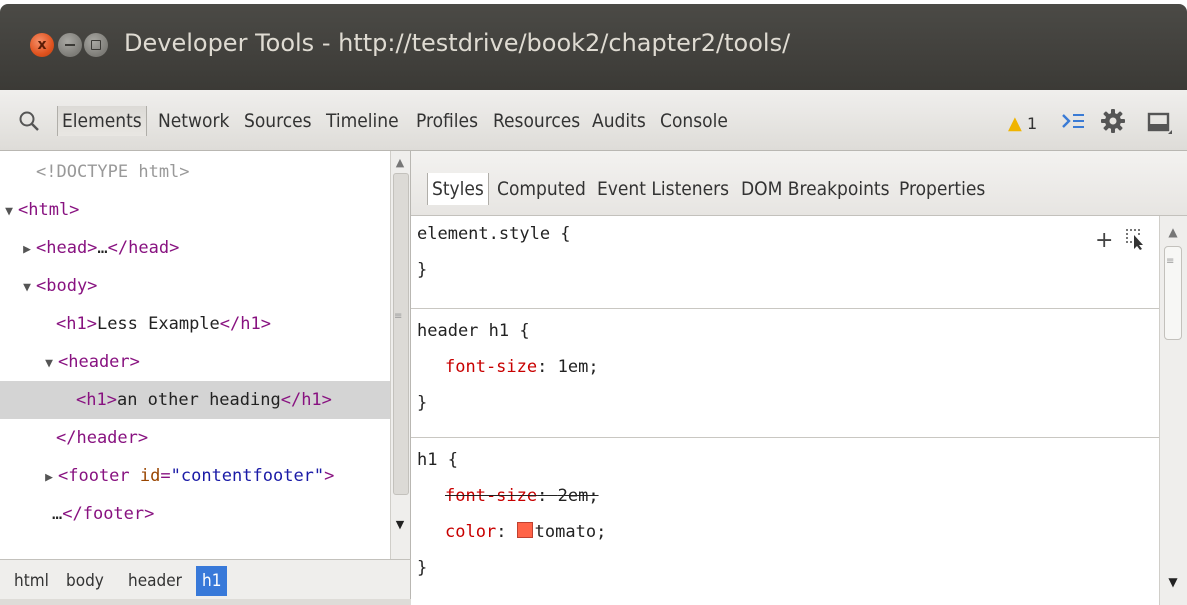 This screenshot has height=605, width=1187. I want to click on elements-scrollbar: ▲ ≡ ▼, so click(400, 355).